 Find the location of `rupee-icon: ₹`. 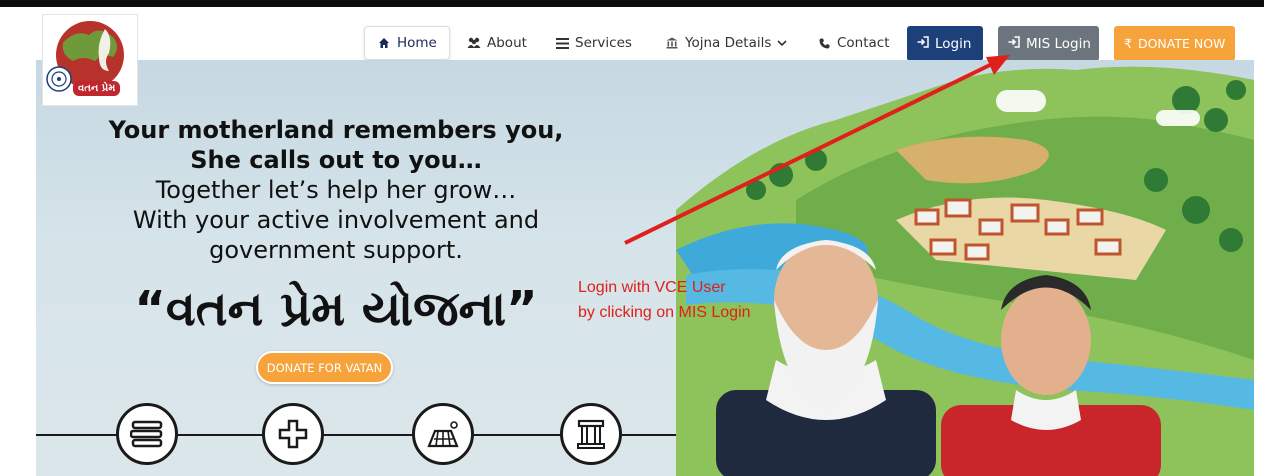

rupee-icon: ₹ is located at coordinates (1128, 43).